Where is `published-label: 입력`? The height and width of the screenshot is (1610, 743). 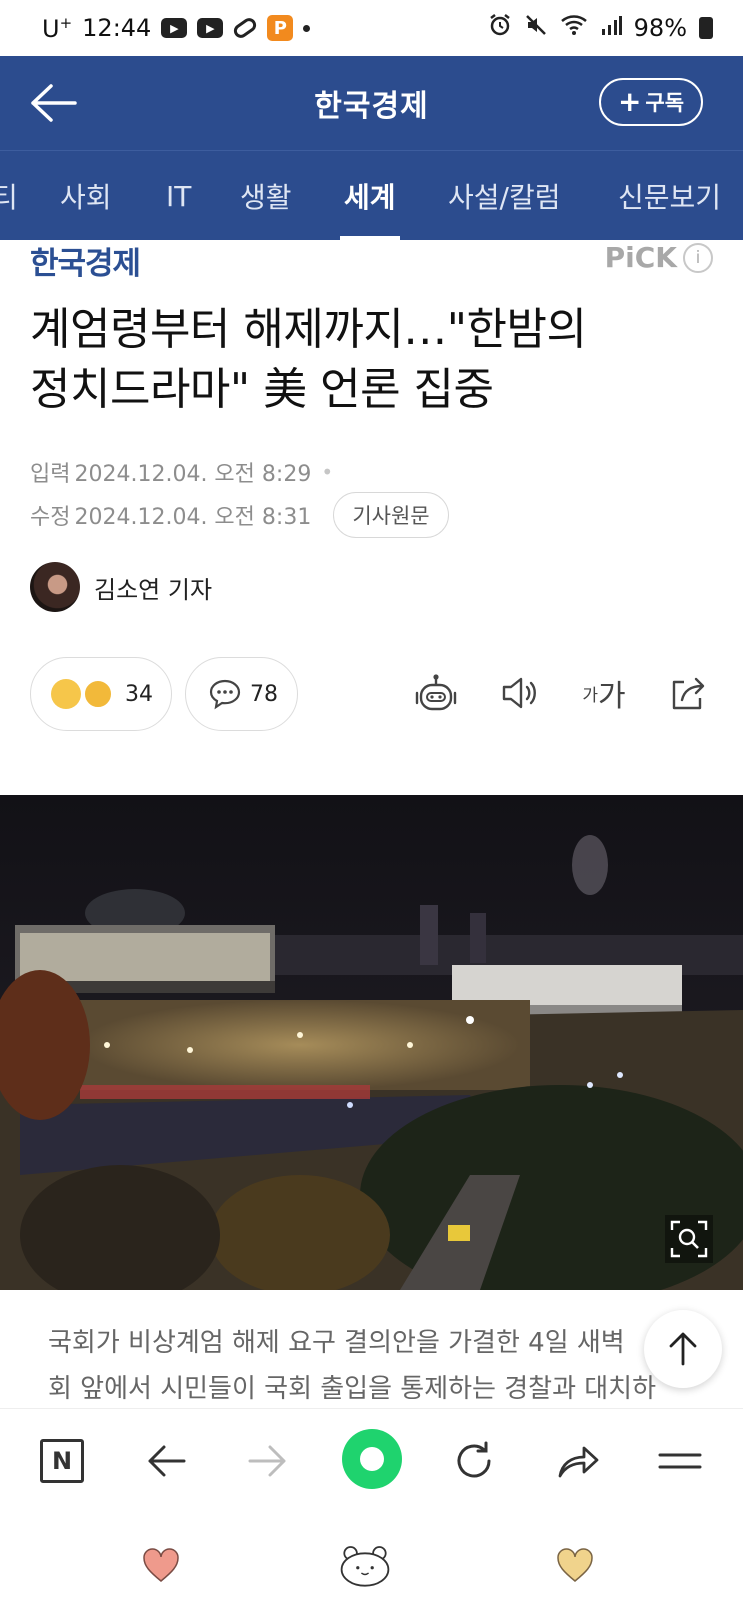 published-label: 입력 is located at coordinates (50, 474).